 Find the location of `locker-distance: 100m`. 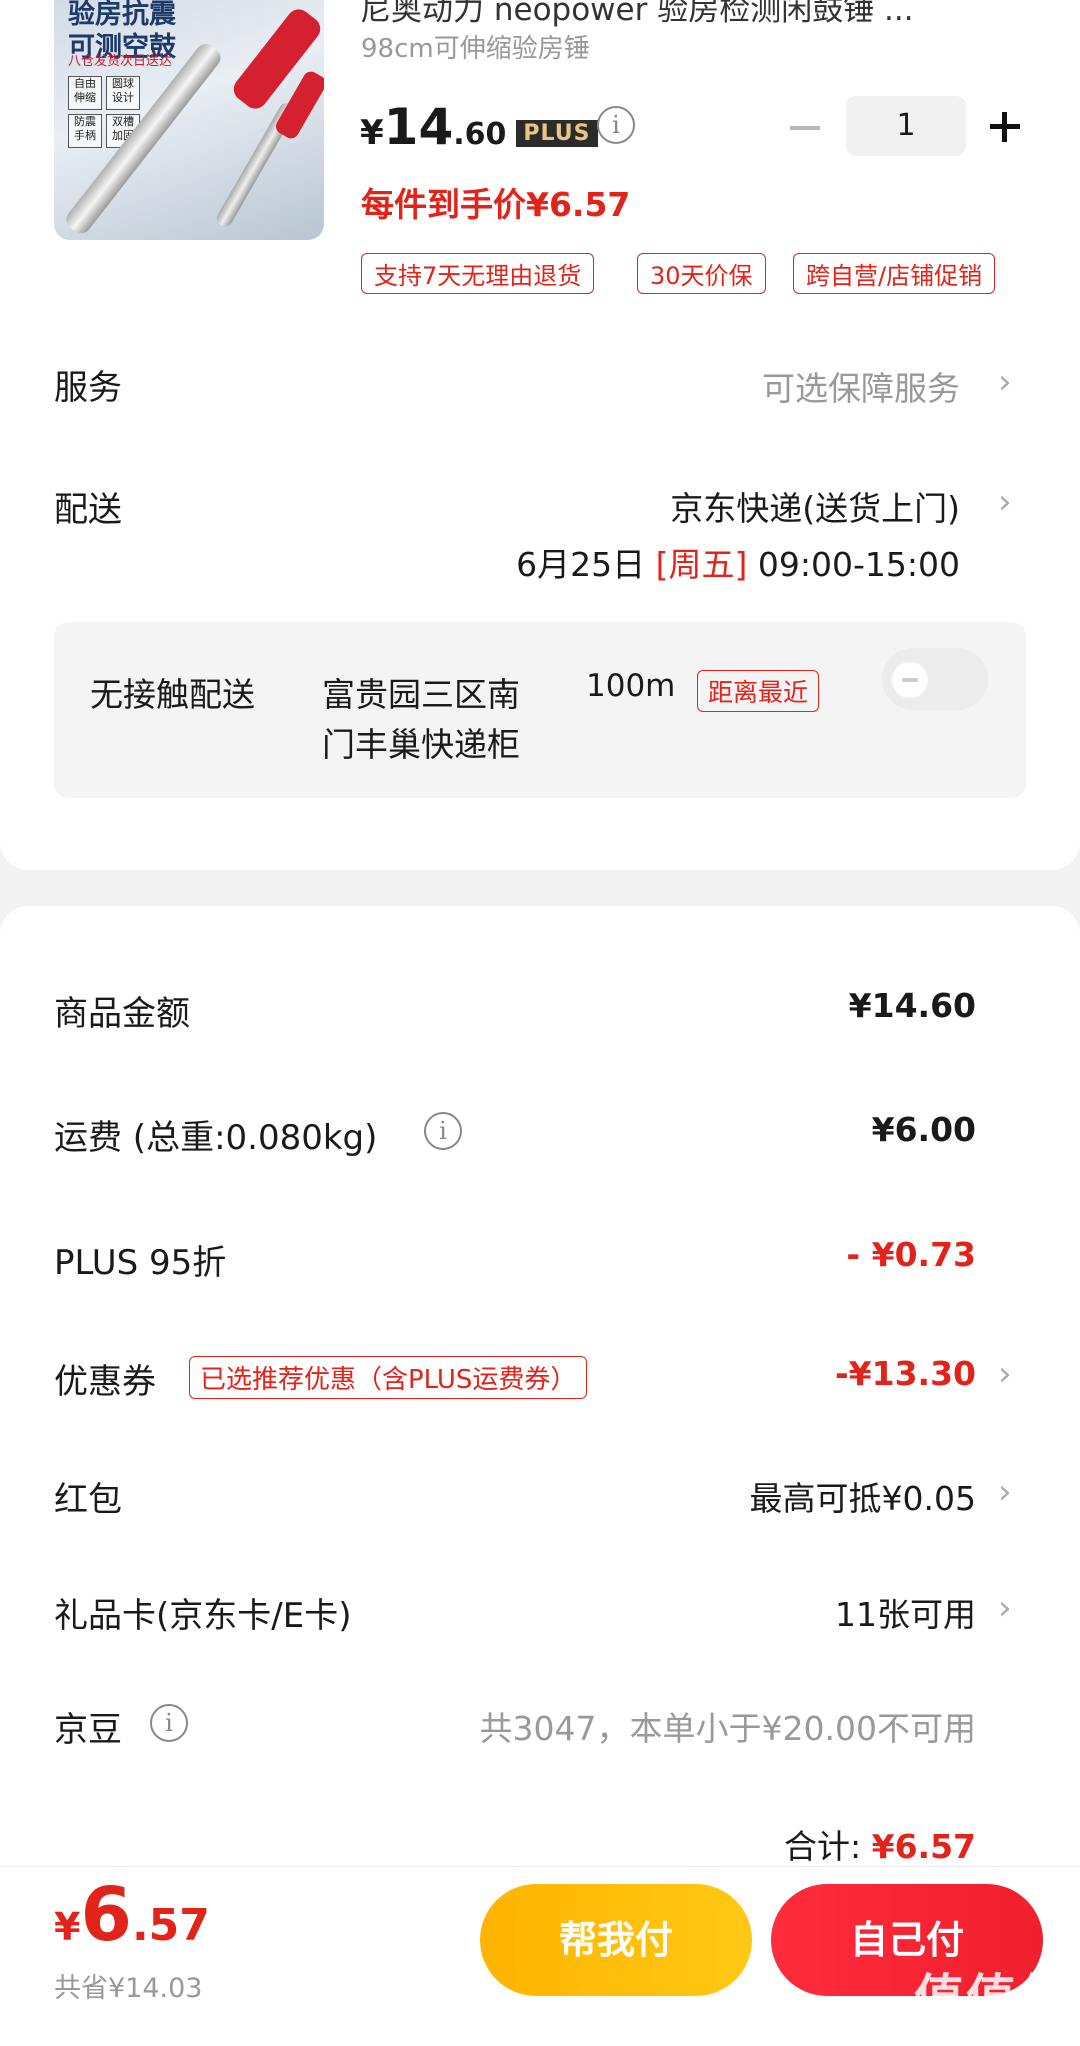

locker-distance: 100m is located at coordinates (631, 686).